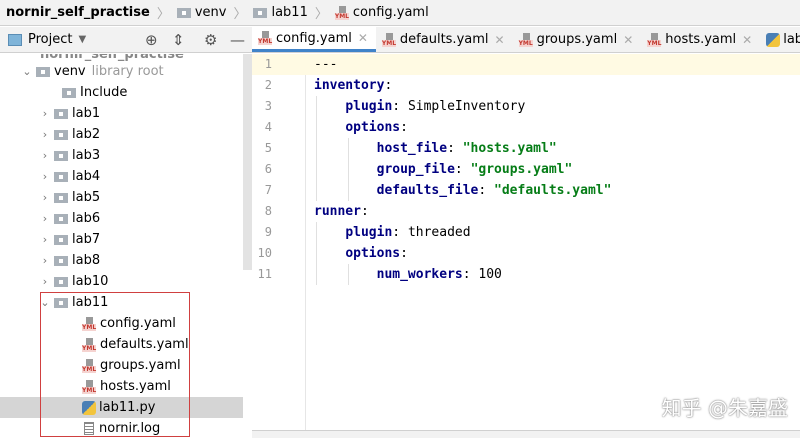  What do you see at coordinates (247, 162) in the screenshot?
I see `tree-scrollbar` at bounding box center [247, 162].